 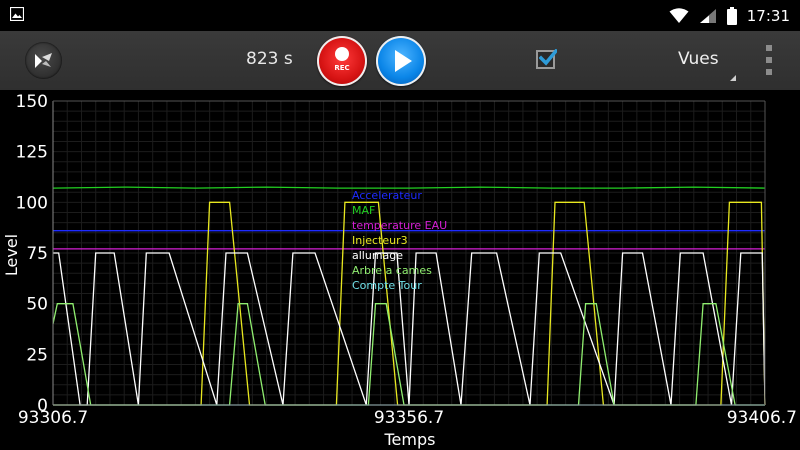 What do you see at coordinates (400, 15) in the screenshot?
I see `status-bar: 17:31` at bounding box center [400, 15].